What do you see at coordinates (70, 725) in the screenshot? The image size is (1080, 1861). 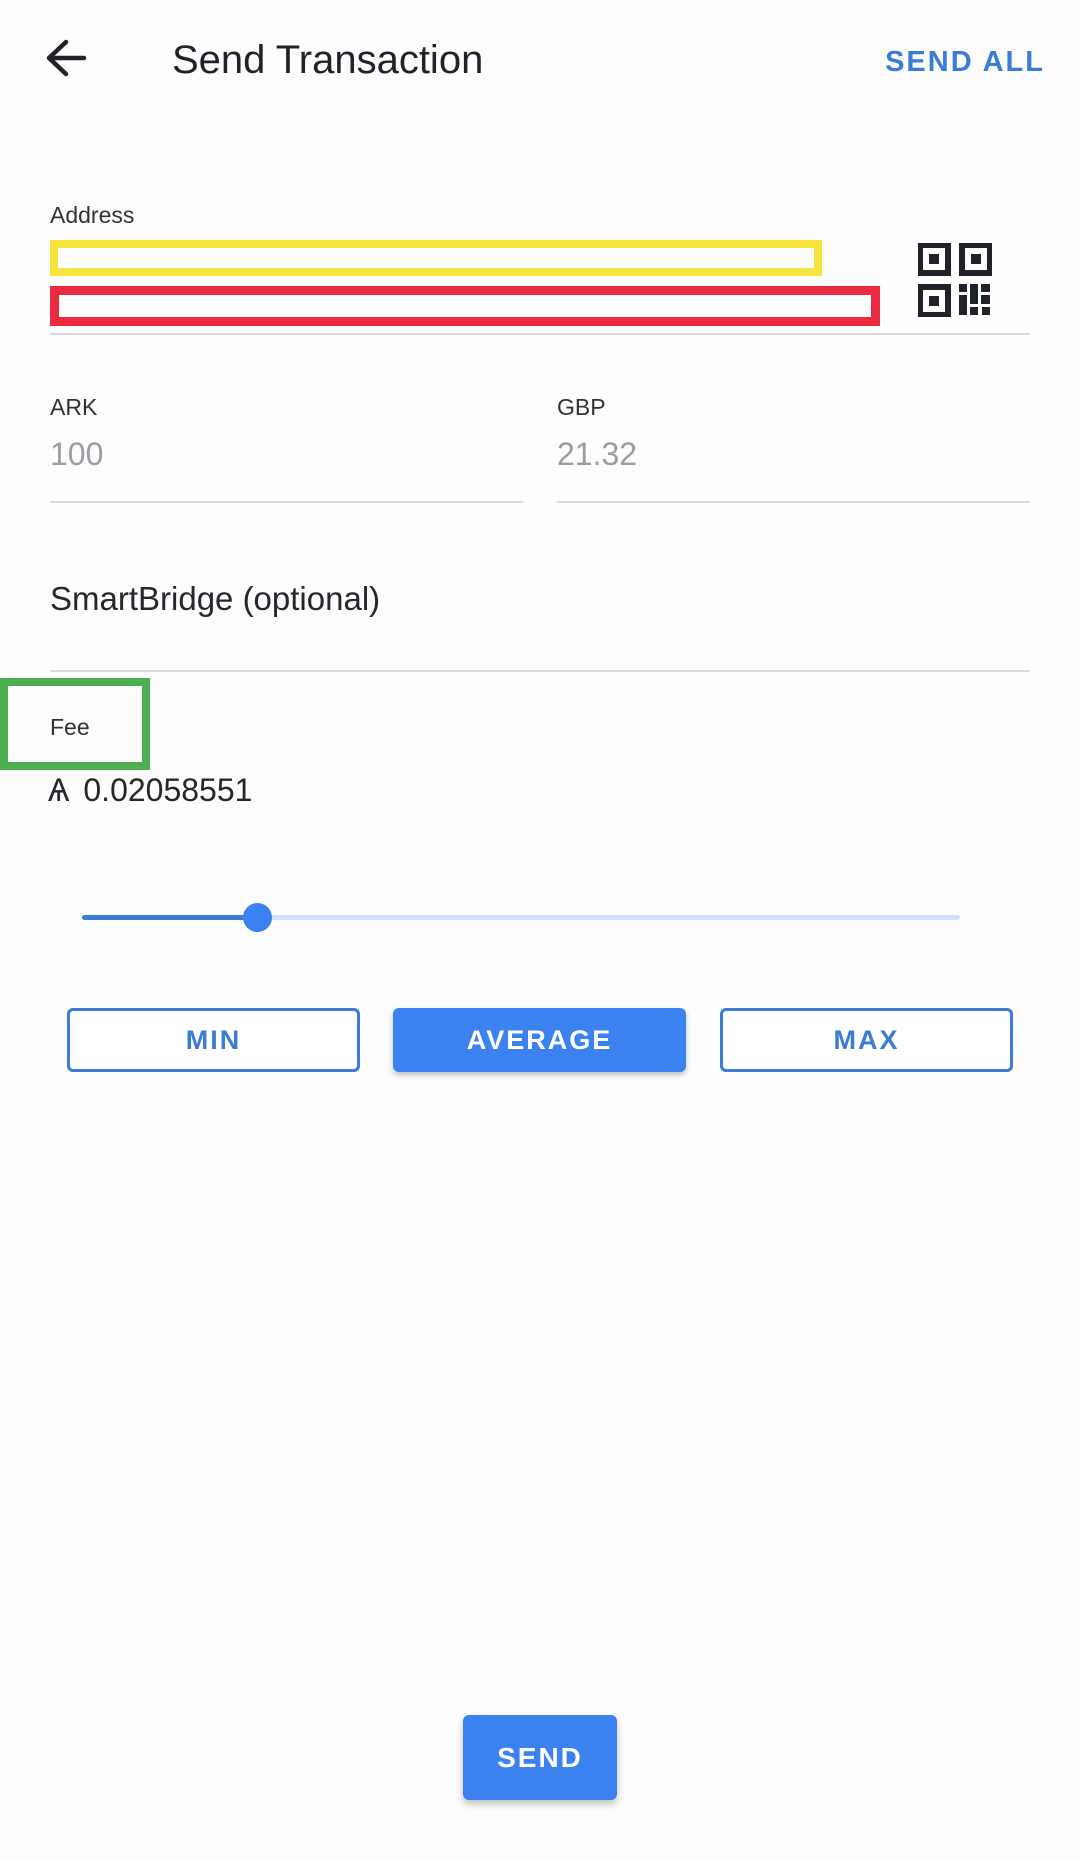 I see `fee-label: Fee` at bounding box center [70, 725].